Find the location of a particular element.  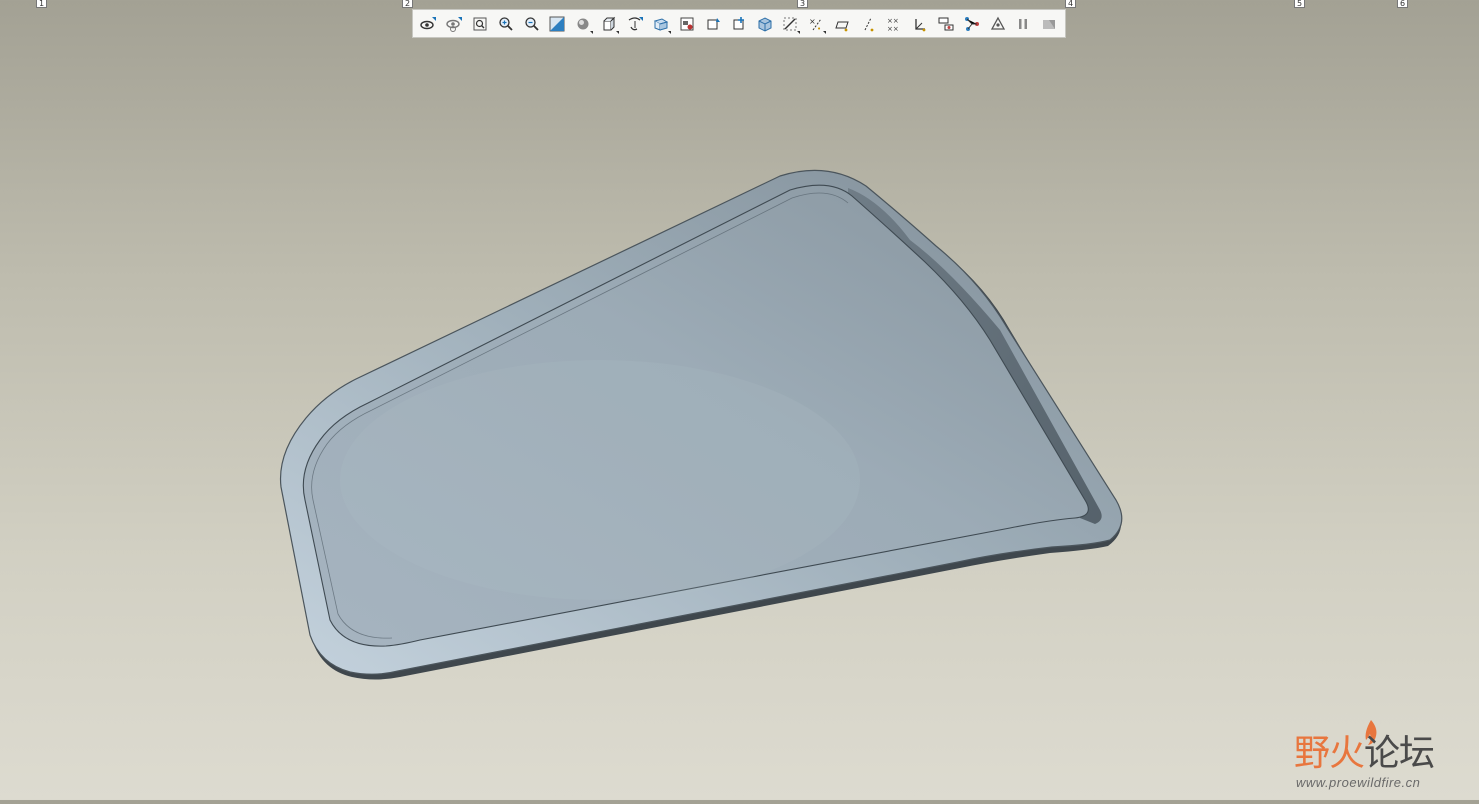

view-manager-eye-icon is located at coordinates (428, 24).